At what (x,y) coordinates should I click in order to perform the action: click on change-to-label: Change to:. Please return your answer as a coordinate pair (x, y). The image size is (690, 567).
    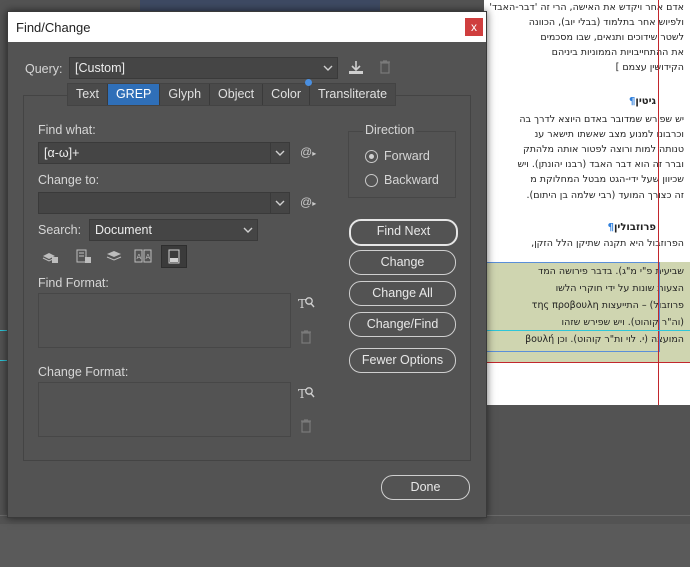
    Looking at the image, I should click on (69, 180).